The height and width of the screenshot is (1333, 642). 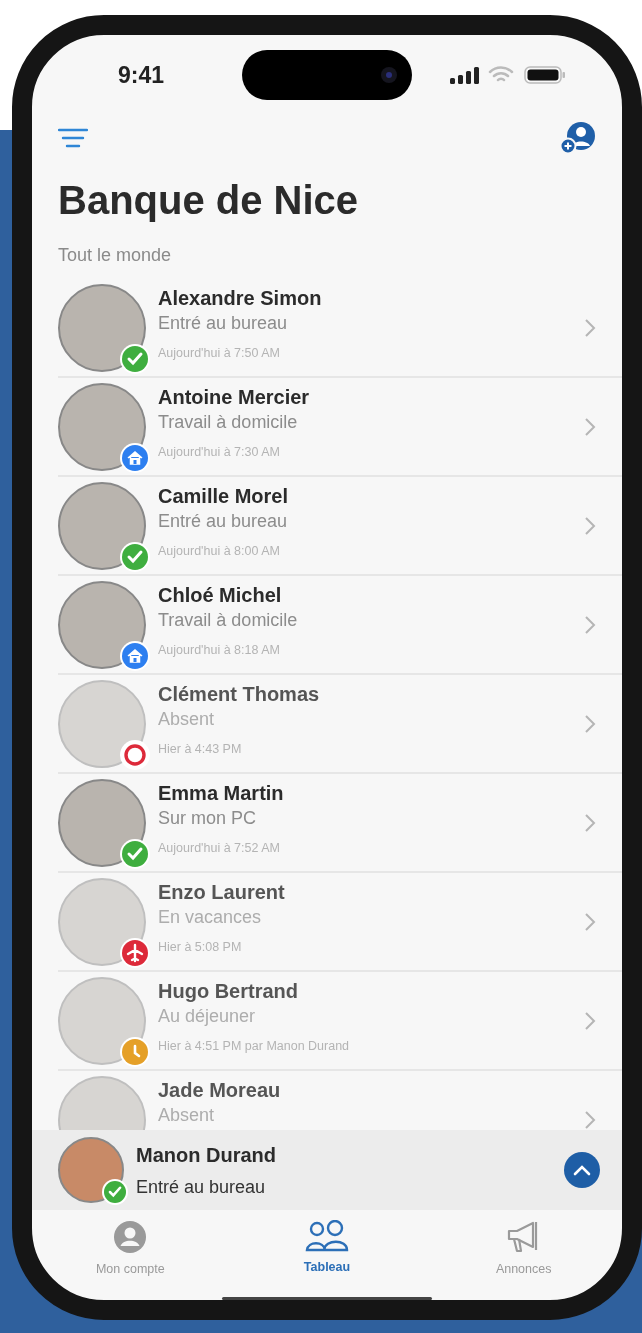 I want to click on person-name: Antoine Mercier, so click(x=234, y=397).